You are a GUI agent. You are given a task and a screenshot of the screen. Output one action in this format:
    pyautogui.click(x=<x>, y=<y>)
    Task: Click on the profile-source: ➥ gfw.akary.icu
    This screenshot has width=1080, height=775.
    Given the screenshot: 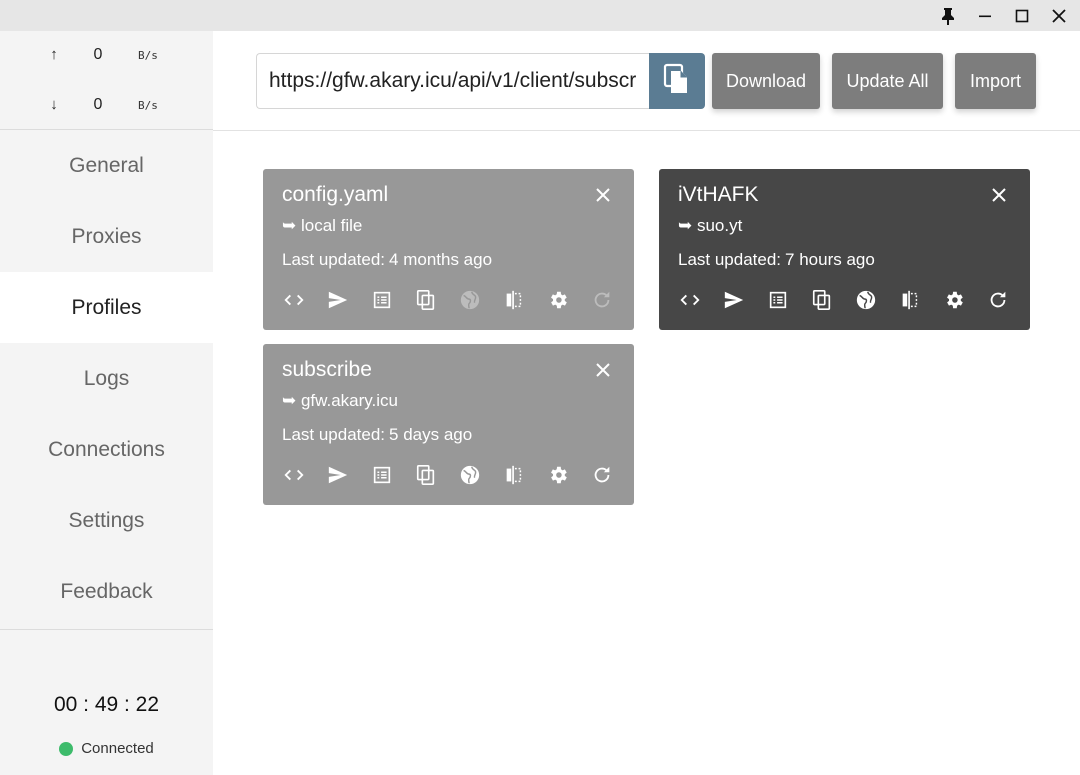 What is the action you would take?
    pyautogui.click(x=340, y=400)
    